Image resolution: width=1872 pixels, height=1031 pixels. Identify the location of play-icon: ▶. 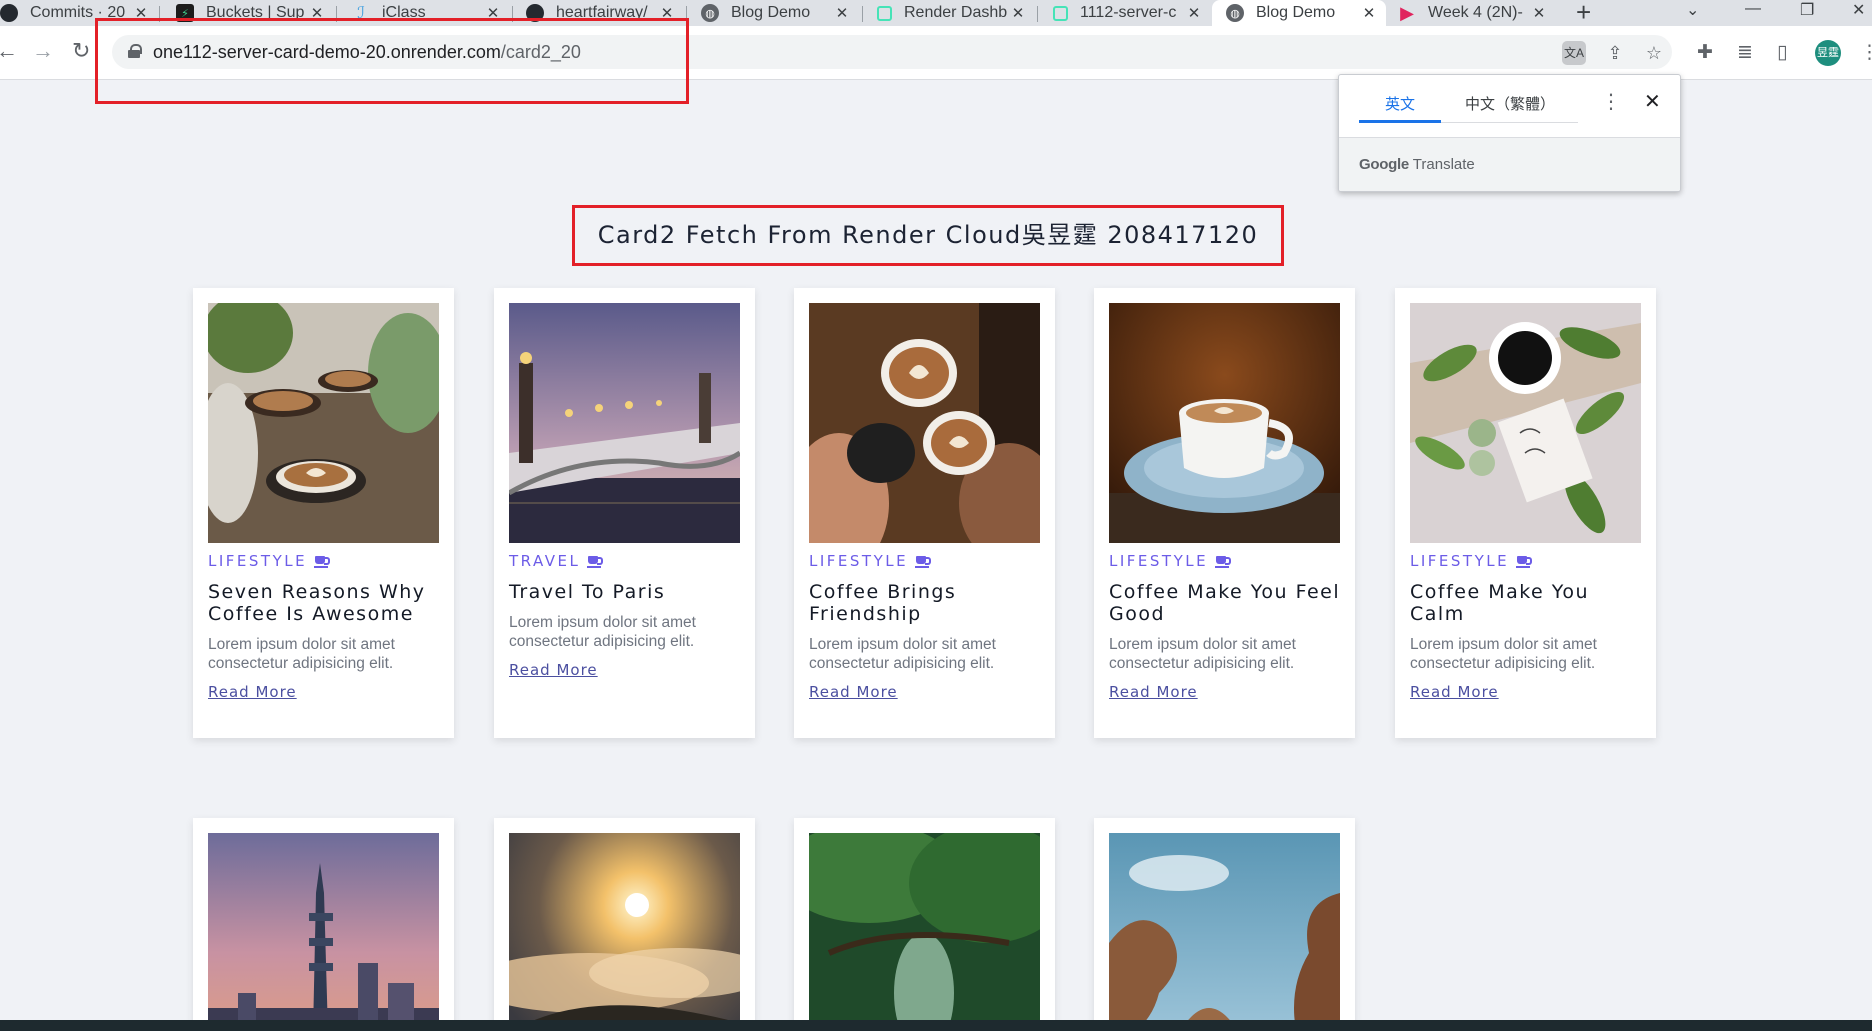
(1407, 12).